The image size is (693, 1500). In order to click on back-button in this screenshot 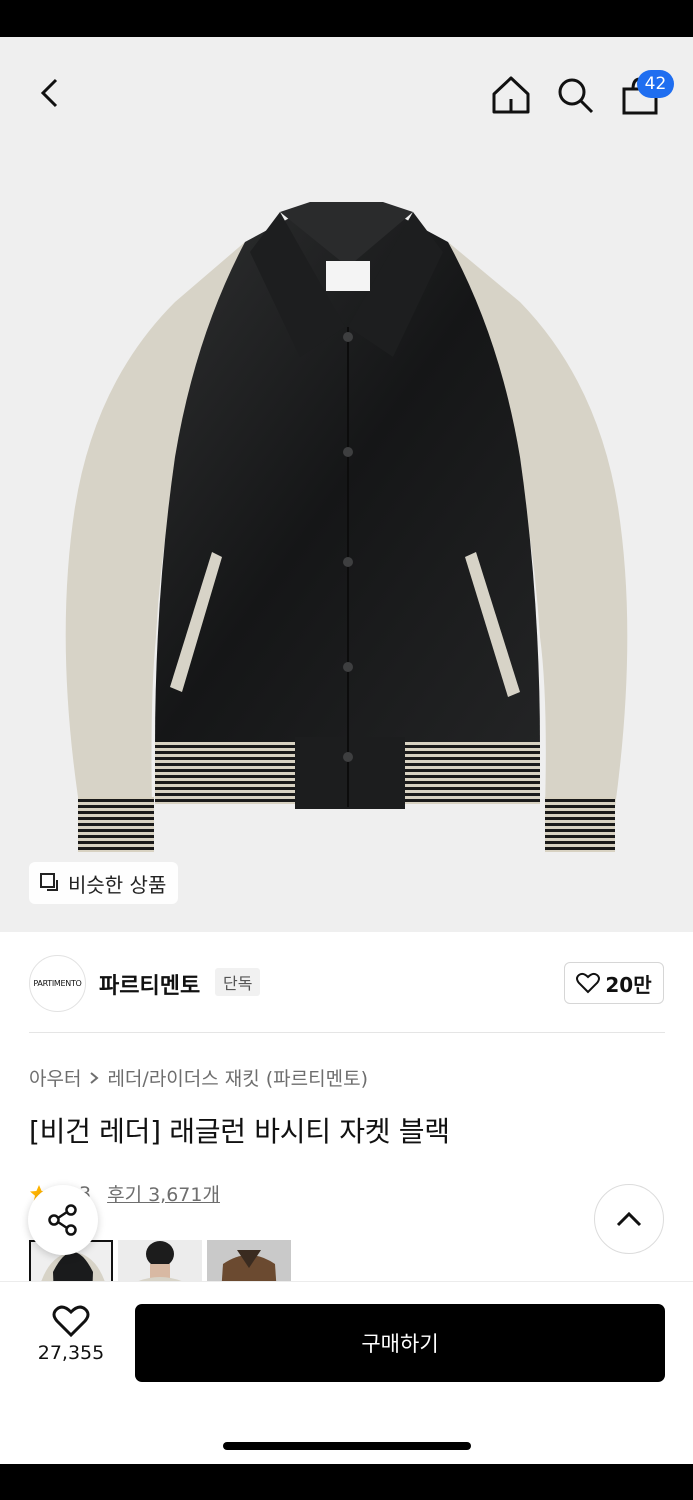, I will do `click(50, 93)`.